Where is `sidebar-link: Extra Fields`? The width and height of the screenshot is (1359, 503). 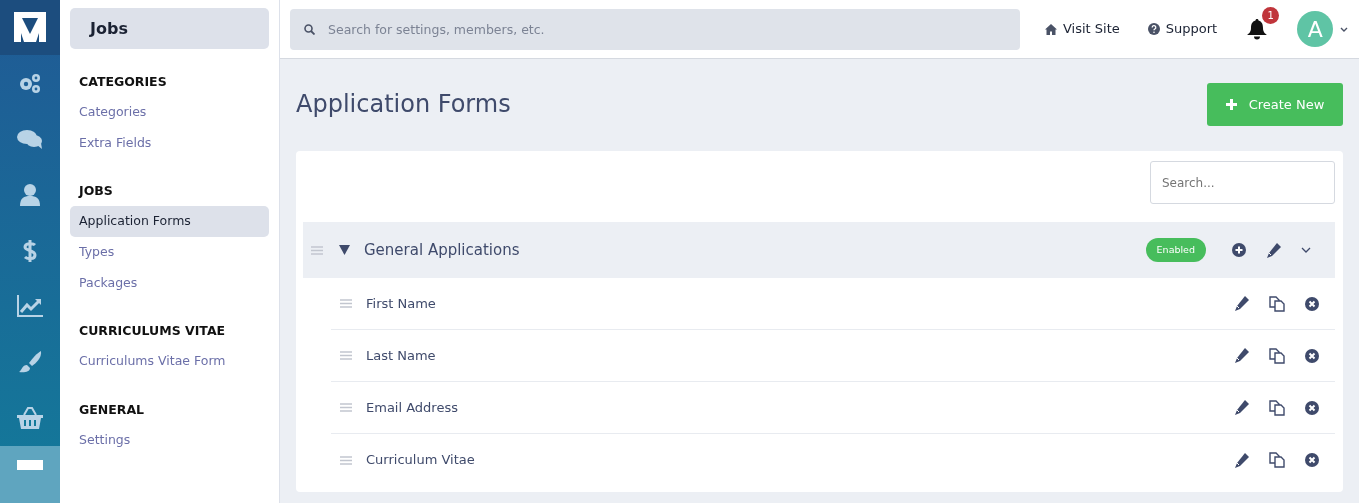
sidebar-link: Extra Fields is located at coordinates (169, 143).